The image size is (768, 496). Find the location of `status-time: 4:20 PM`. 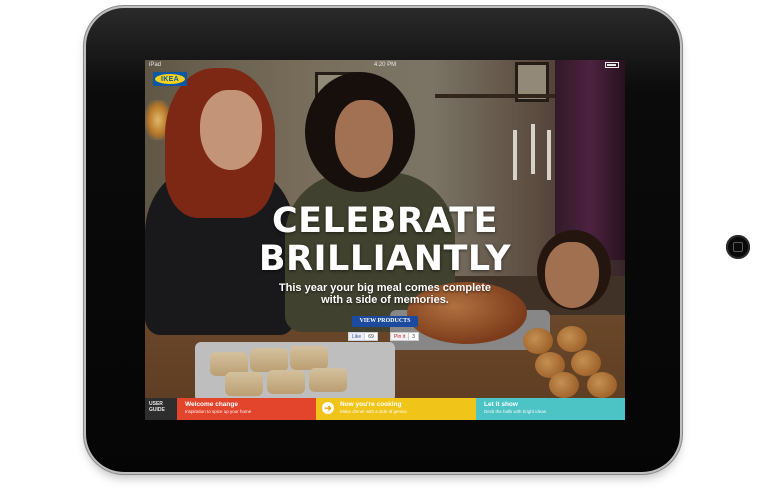

status-time: 4:20 PM is located at coordinates (385, 65).